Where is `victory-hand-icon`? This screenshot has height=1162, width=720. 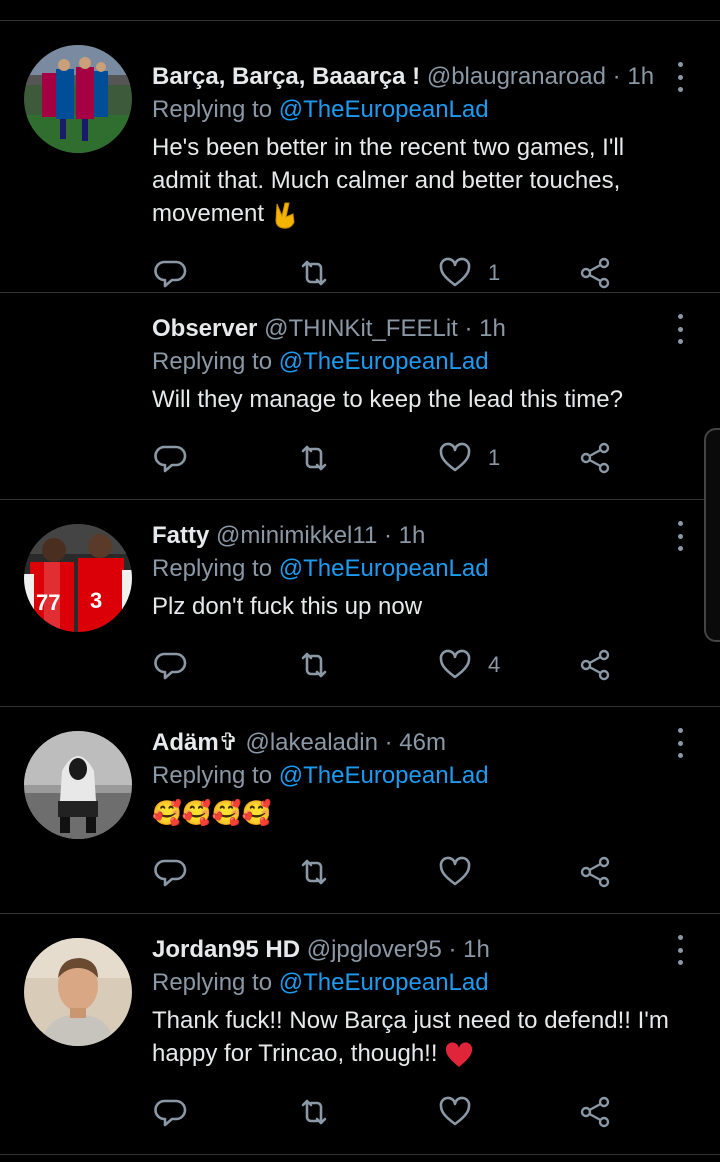 victory-hand-icon is located at coordinates (285, 215).